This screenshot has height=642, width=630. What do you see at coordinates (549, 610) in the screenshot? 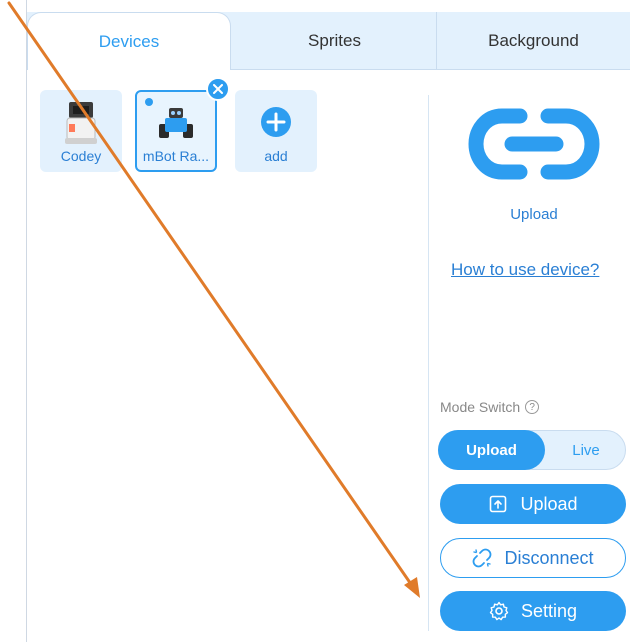
I see `setting-button-label: Setting` at bounding box center [549, 610].